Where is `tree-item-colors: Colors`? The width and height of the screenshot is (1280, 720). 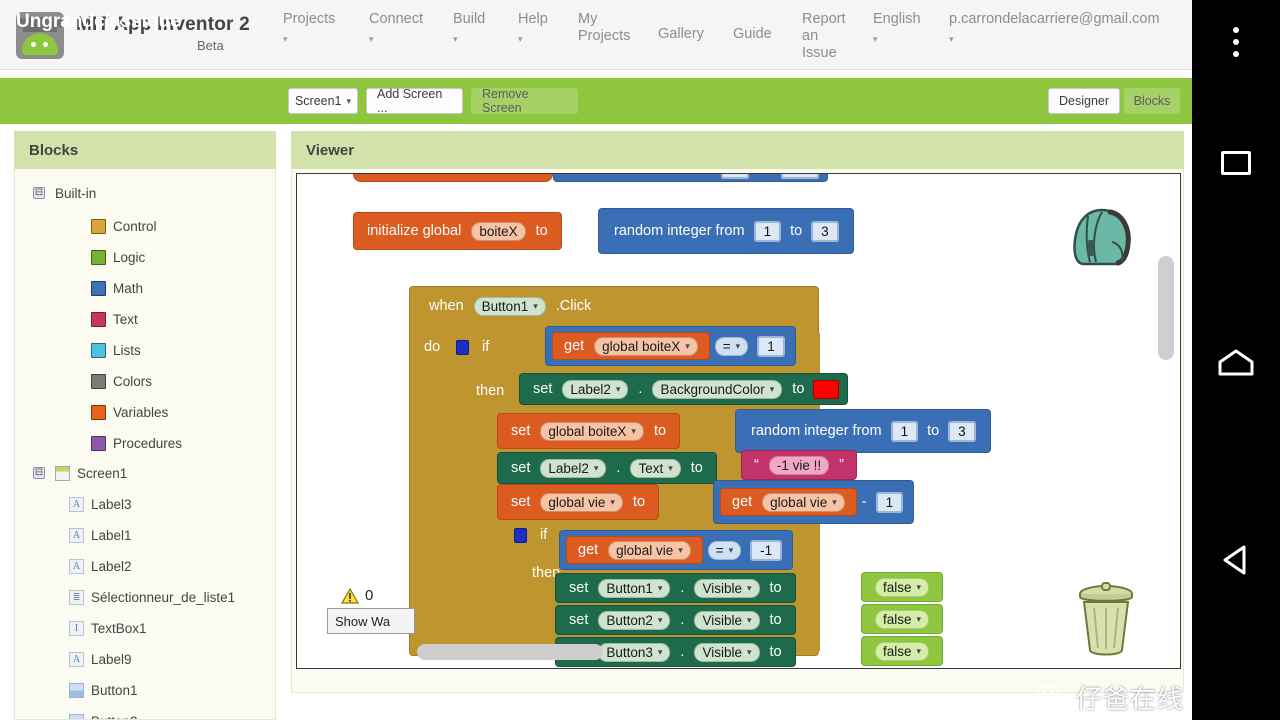 tree-item-colors: Colors is located at coordinates (121, 381).